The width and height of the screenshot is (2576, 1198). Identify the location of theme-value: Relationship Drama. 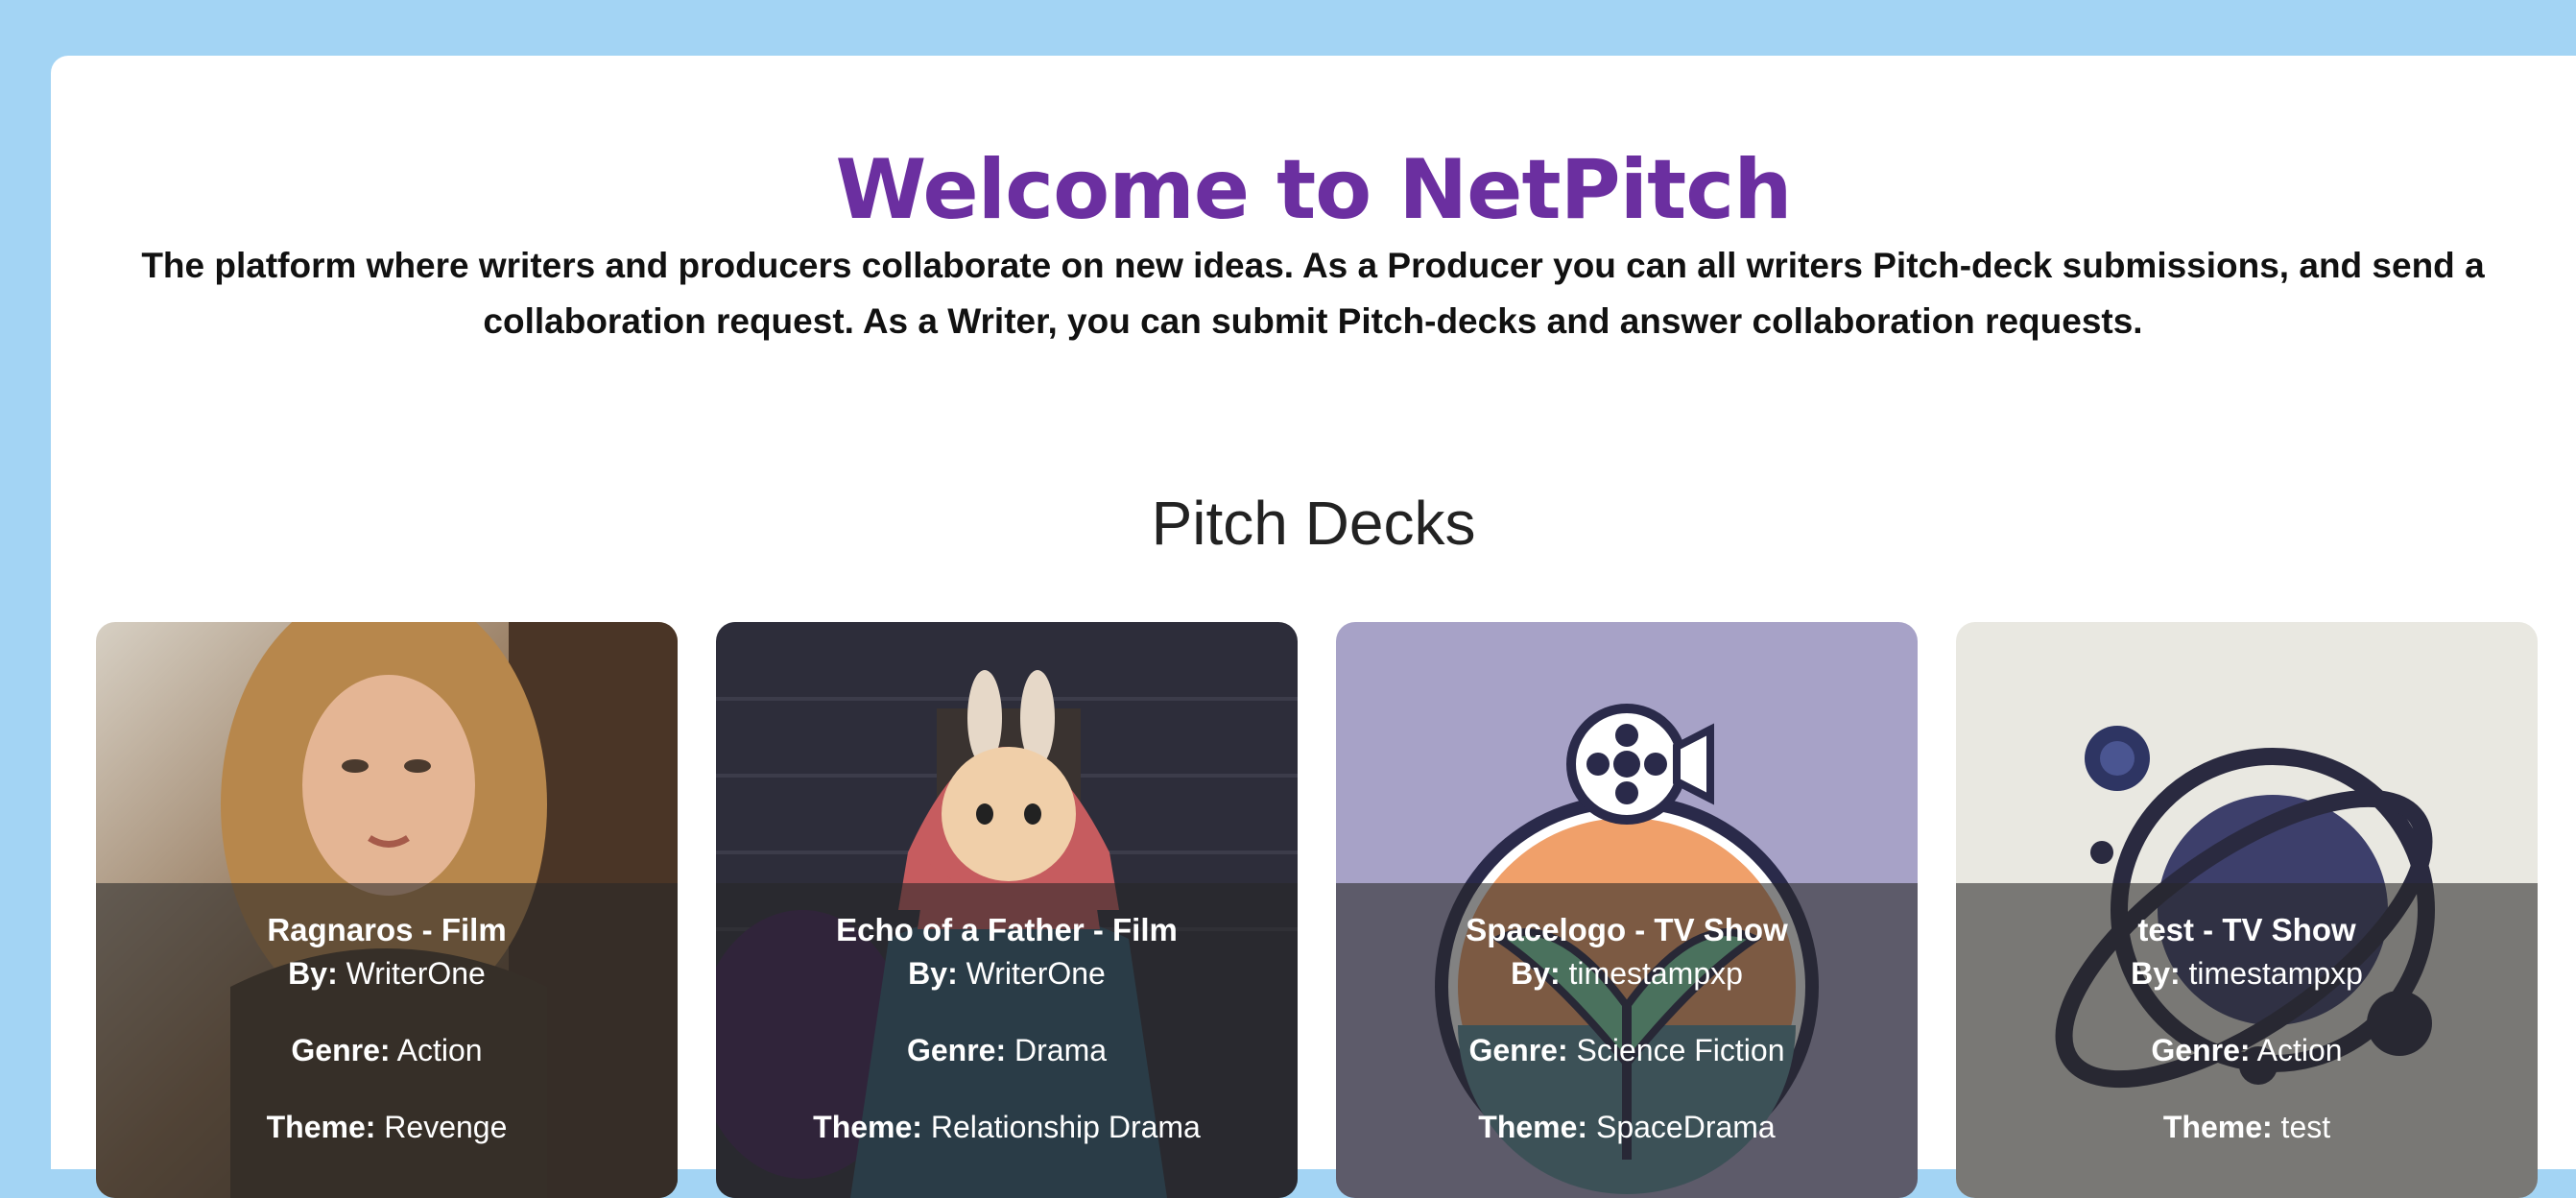
(1065, 1127).